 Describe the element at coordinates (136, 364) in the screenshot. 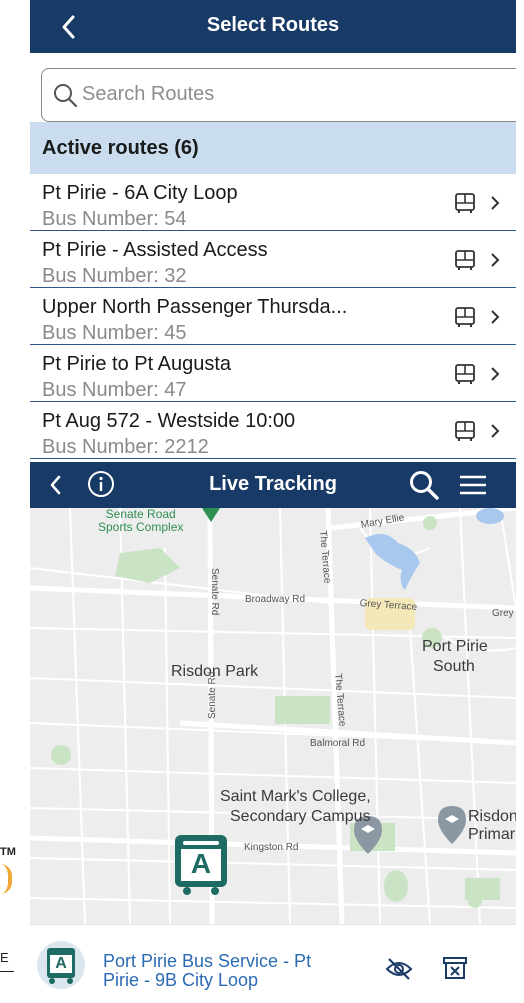

I see `route-name: Pt Pirie to Pt Augusta` at that location.